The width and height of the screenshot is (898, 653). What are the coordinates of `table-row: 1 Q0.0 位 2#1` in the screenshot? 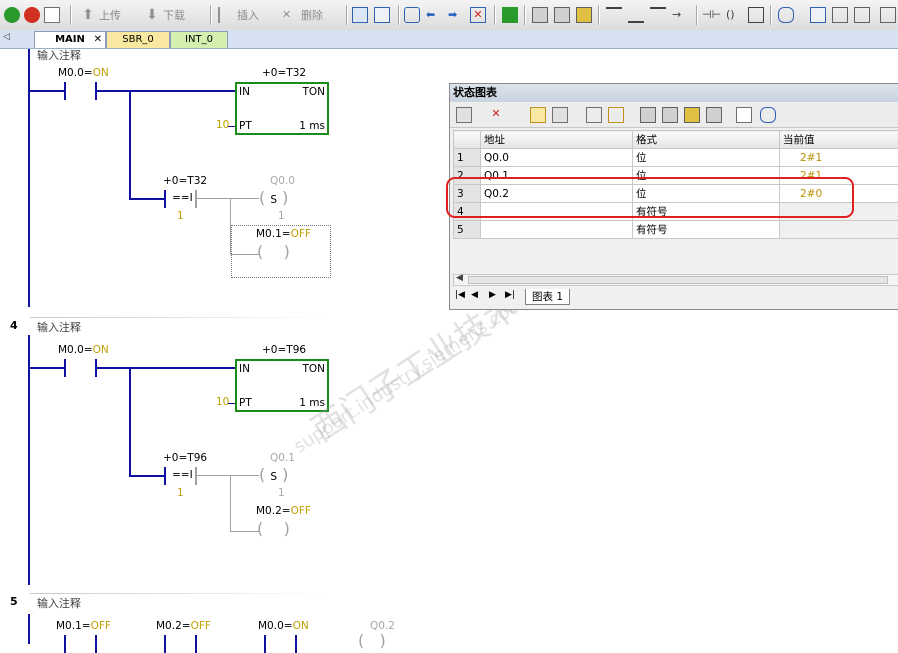 It's located at (676, 158).